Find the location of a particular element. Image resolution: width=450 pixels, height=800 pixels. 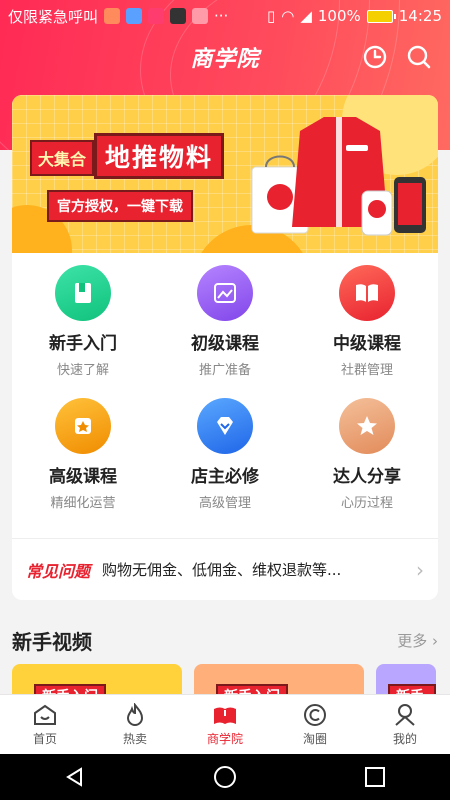

menu-item-advanced: 高级课程 精细化运营 is located at coordinates (83, 454).